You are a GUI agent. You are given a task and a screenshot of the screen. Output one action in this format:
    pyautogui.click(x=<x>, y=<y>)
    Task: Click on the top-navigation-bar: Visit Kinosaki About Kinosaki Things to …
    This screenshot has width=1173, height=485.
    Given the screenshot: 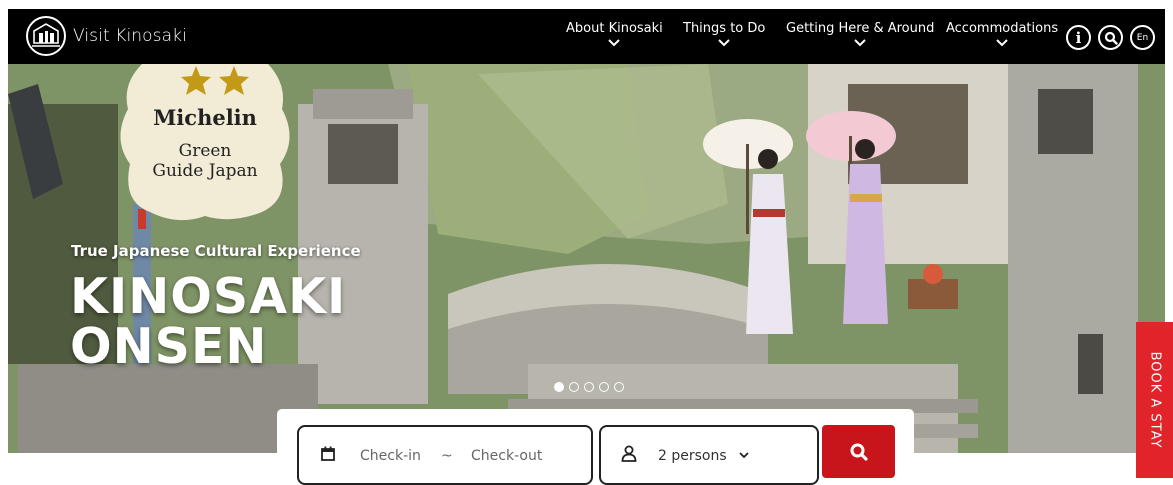 What is the action you would take?
    pyautogui.click(x=586, y=36)
    